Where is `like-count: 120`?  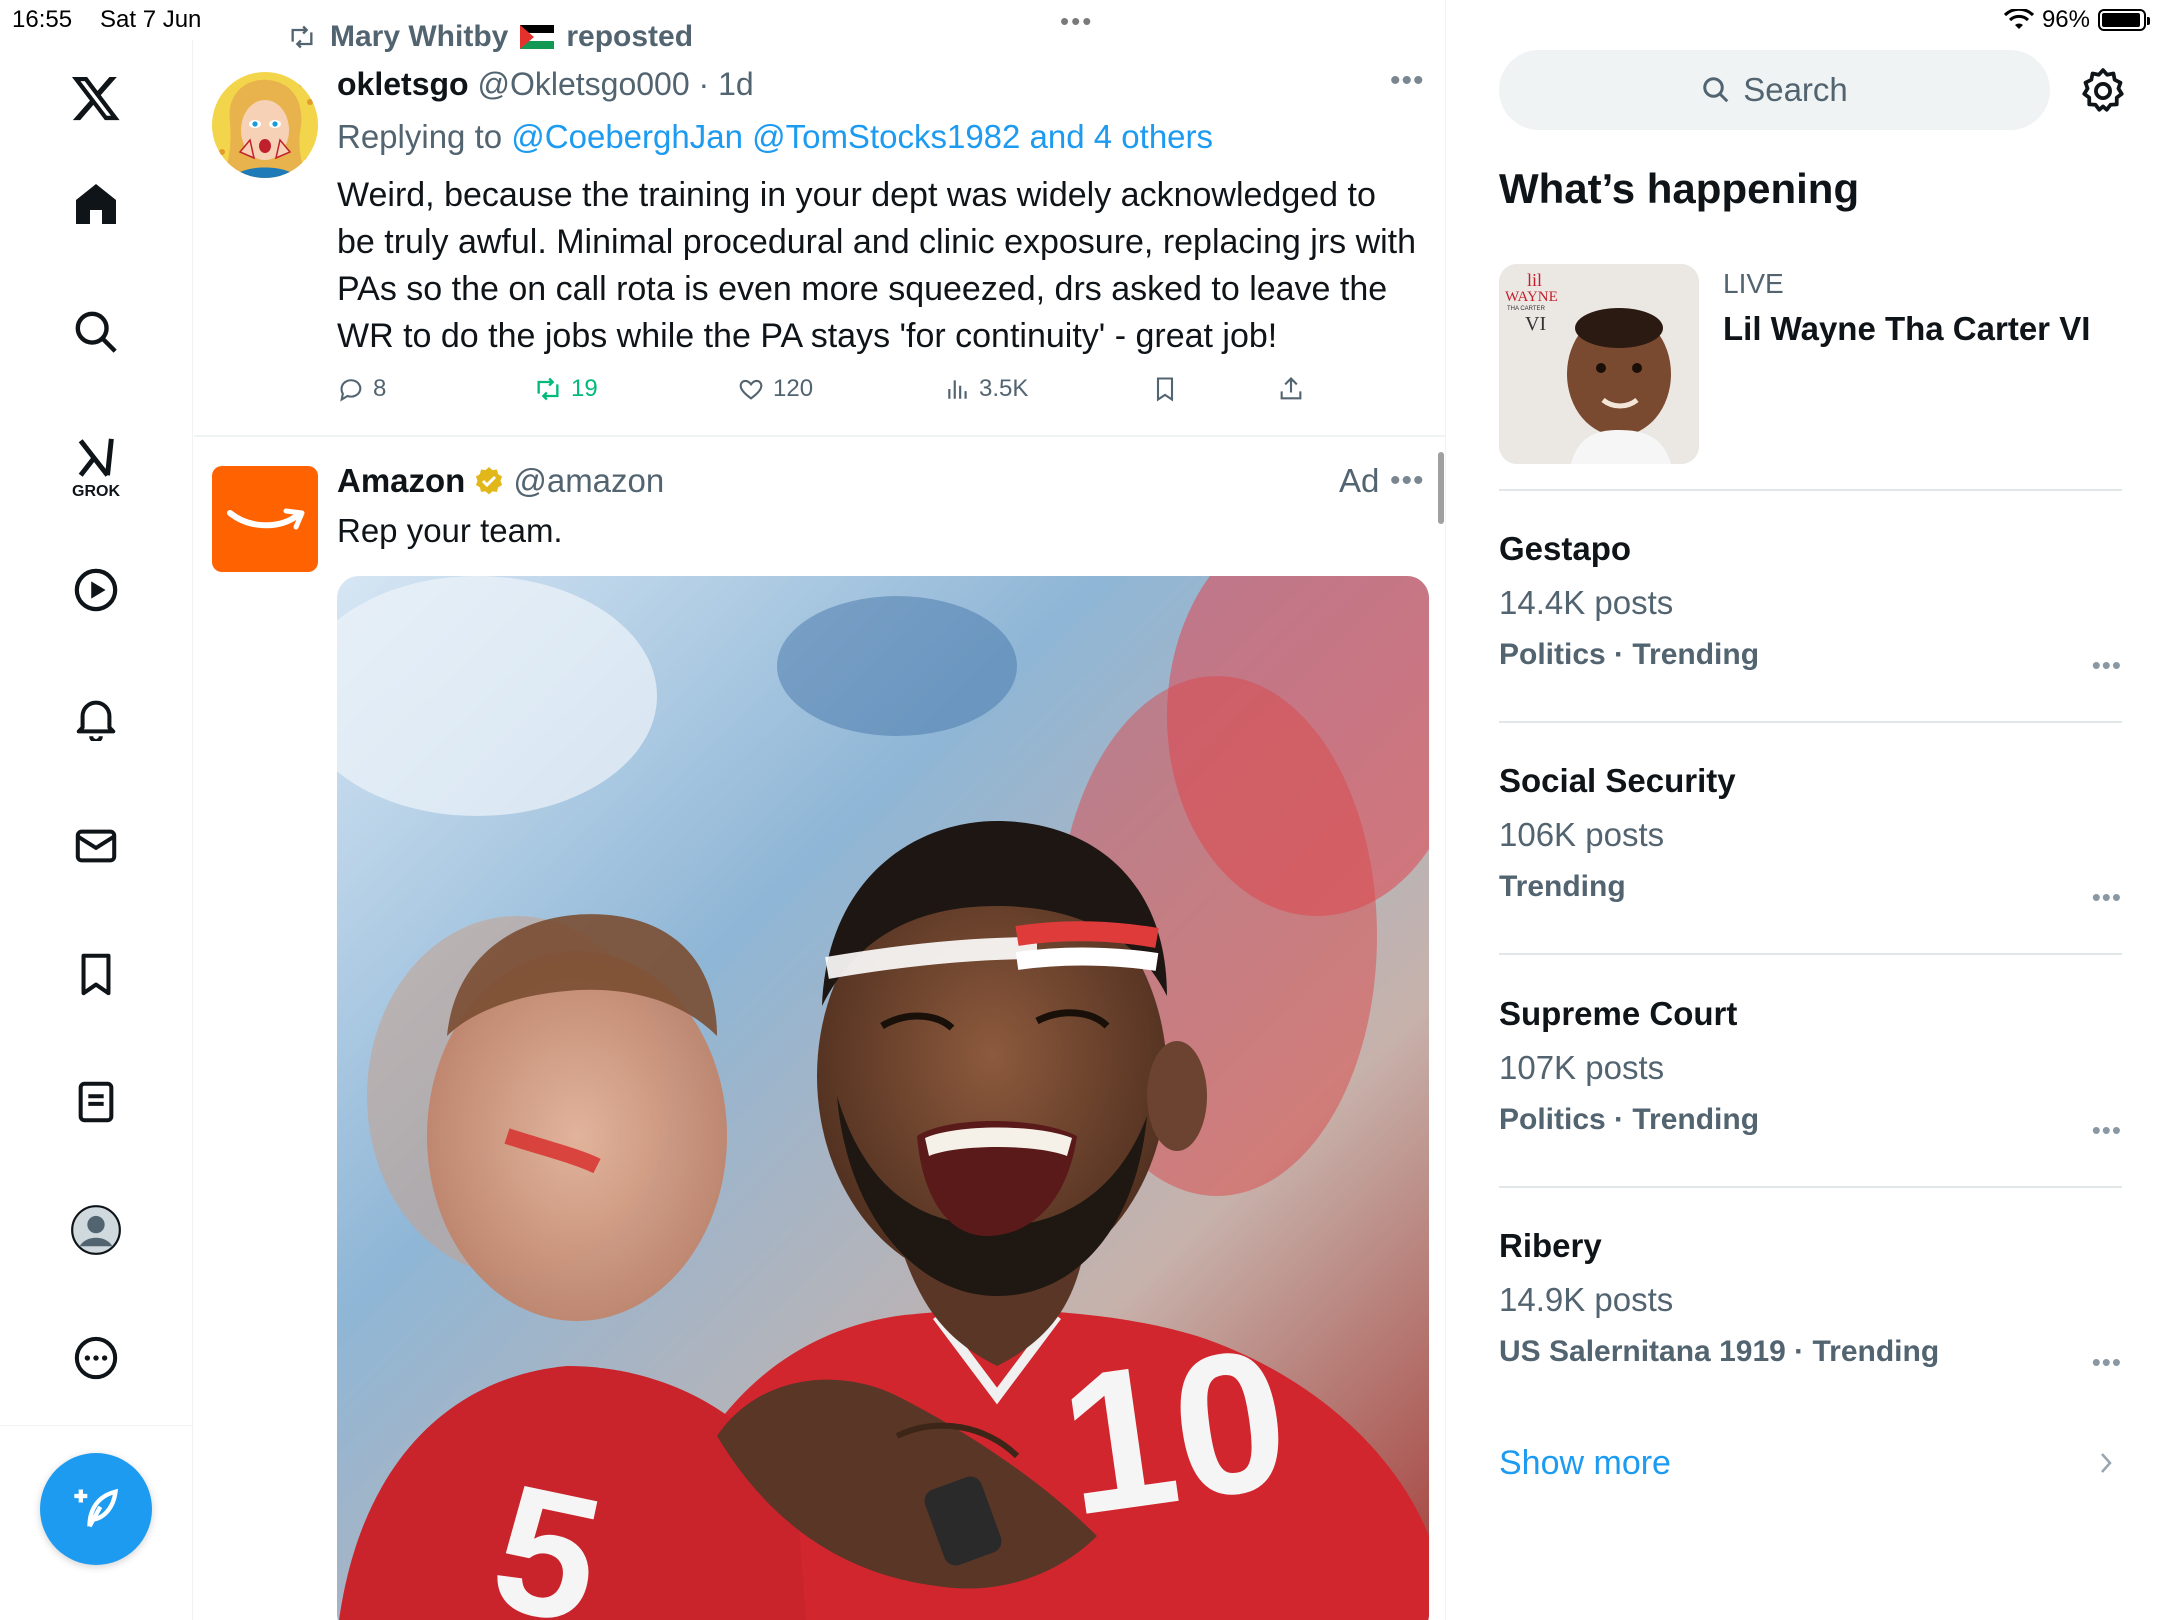 like-count: 120 is located at coordinates (793, 388).